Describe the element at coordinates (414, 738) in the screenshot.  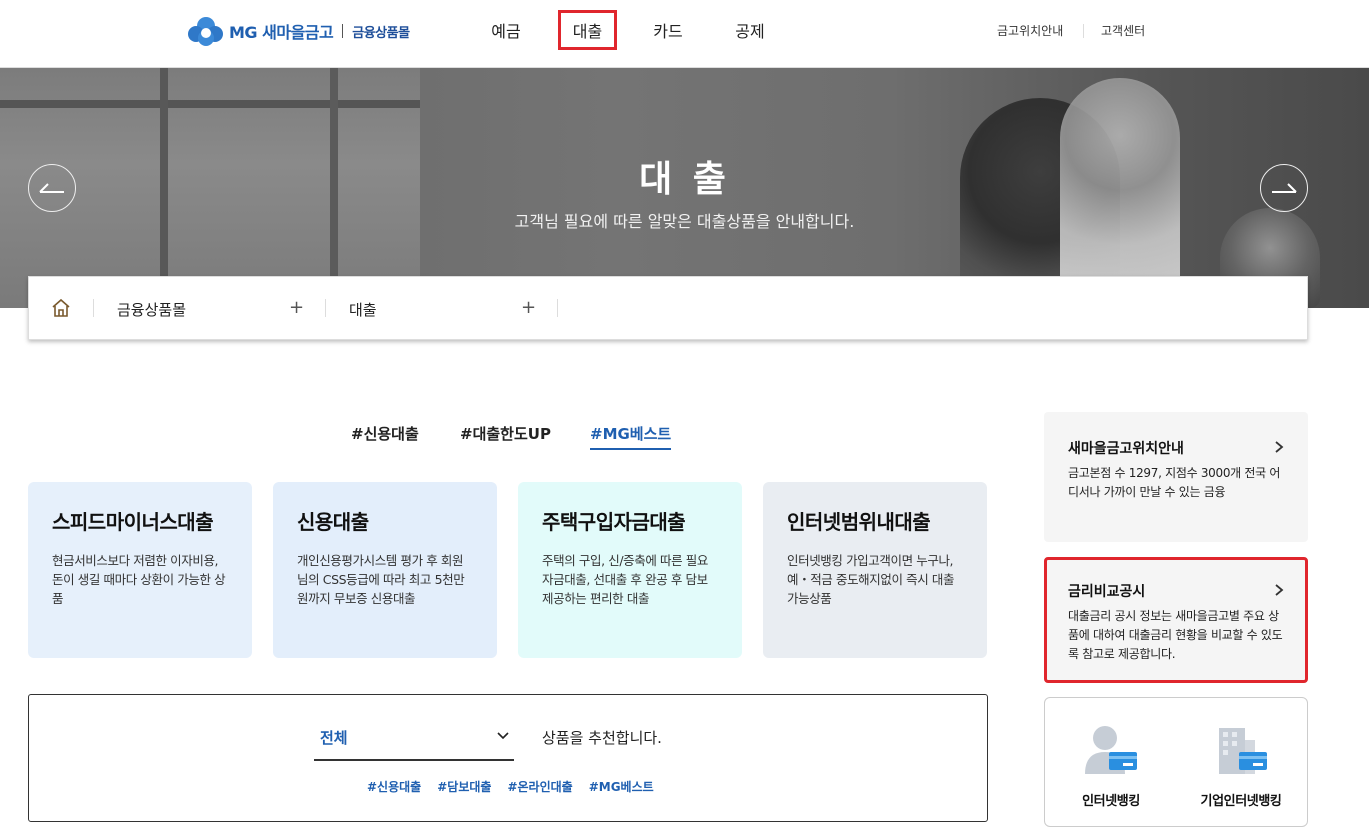
I see `category-select: 전체` at that location.